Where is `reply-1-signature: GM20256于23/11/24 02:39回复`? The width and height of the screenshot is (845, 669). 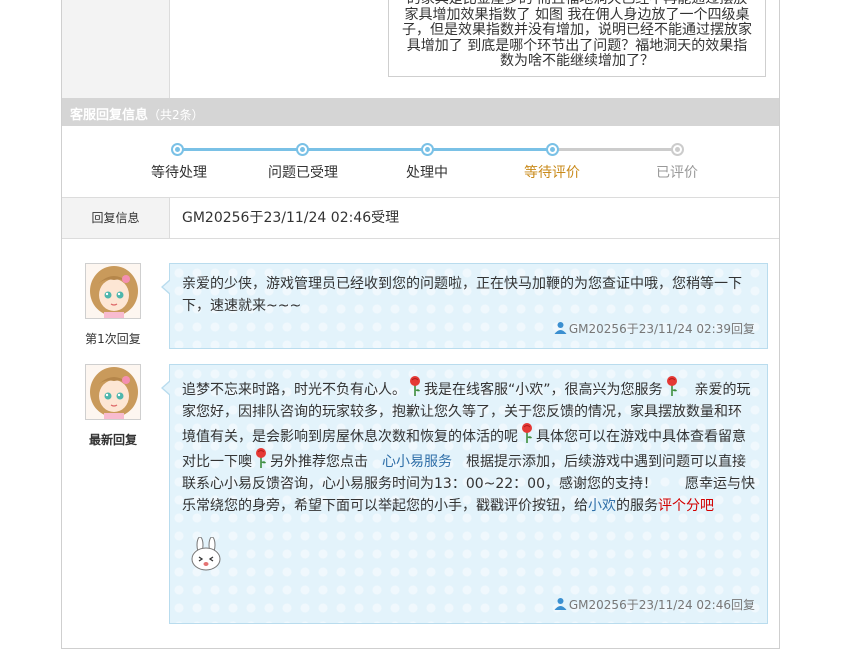
reply-1-signature: GM20256于23/11/24 02:39回复 is located at coordinates (654, 328).